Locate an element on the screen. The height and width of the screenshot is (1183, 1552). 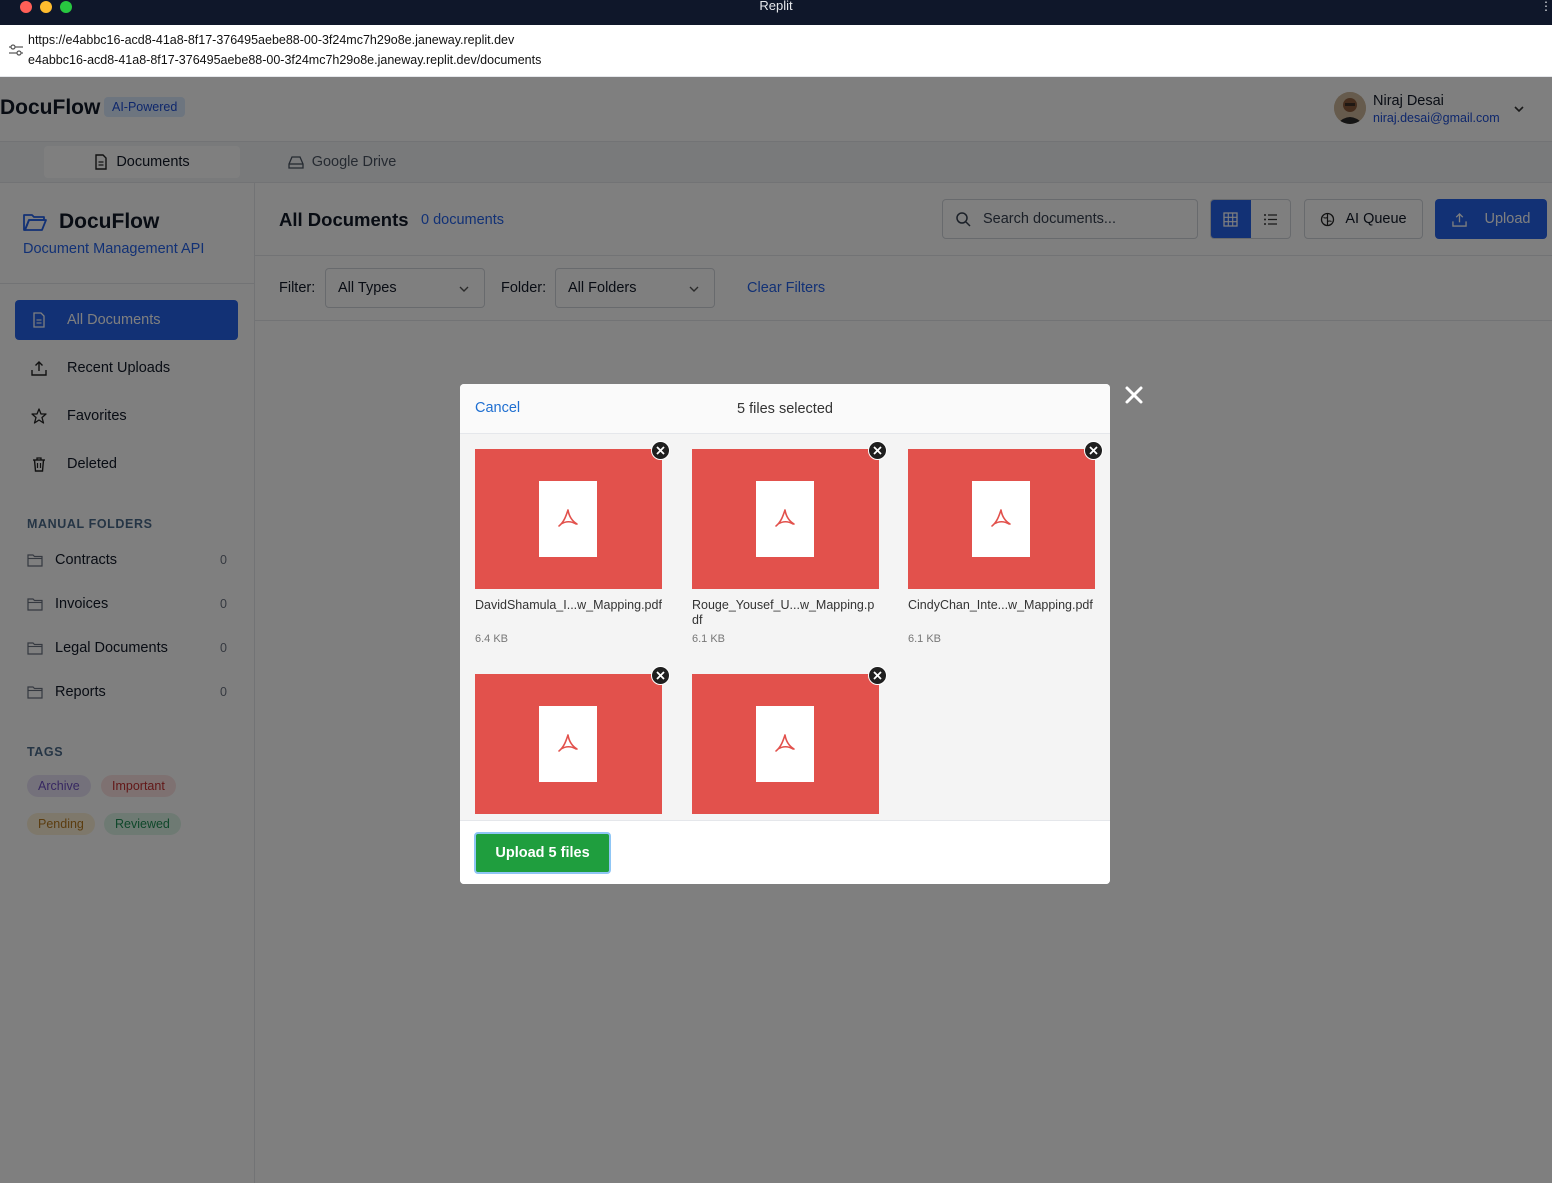
site-settings-icon is located at coordinates (16, 50).